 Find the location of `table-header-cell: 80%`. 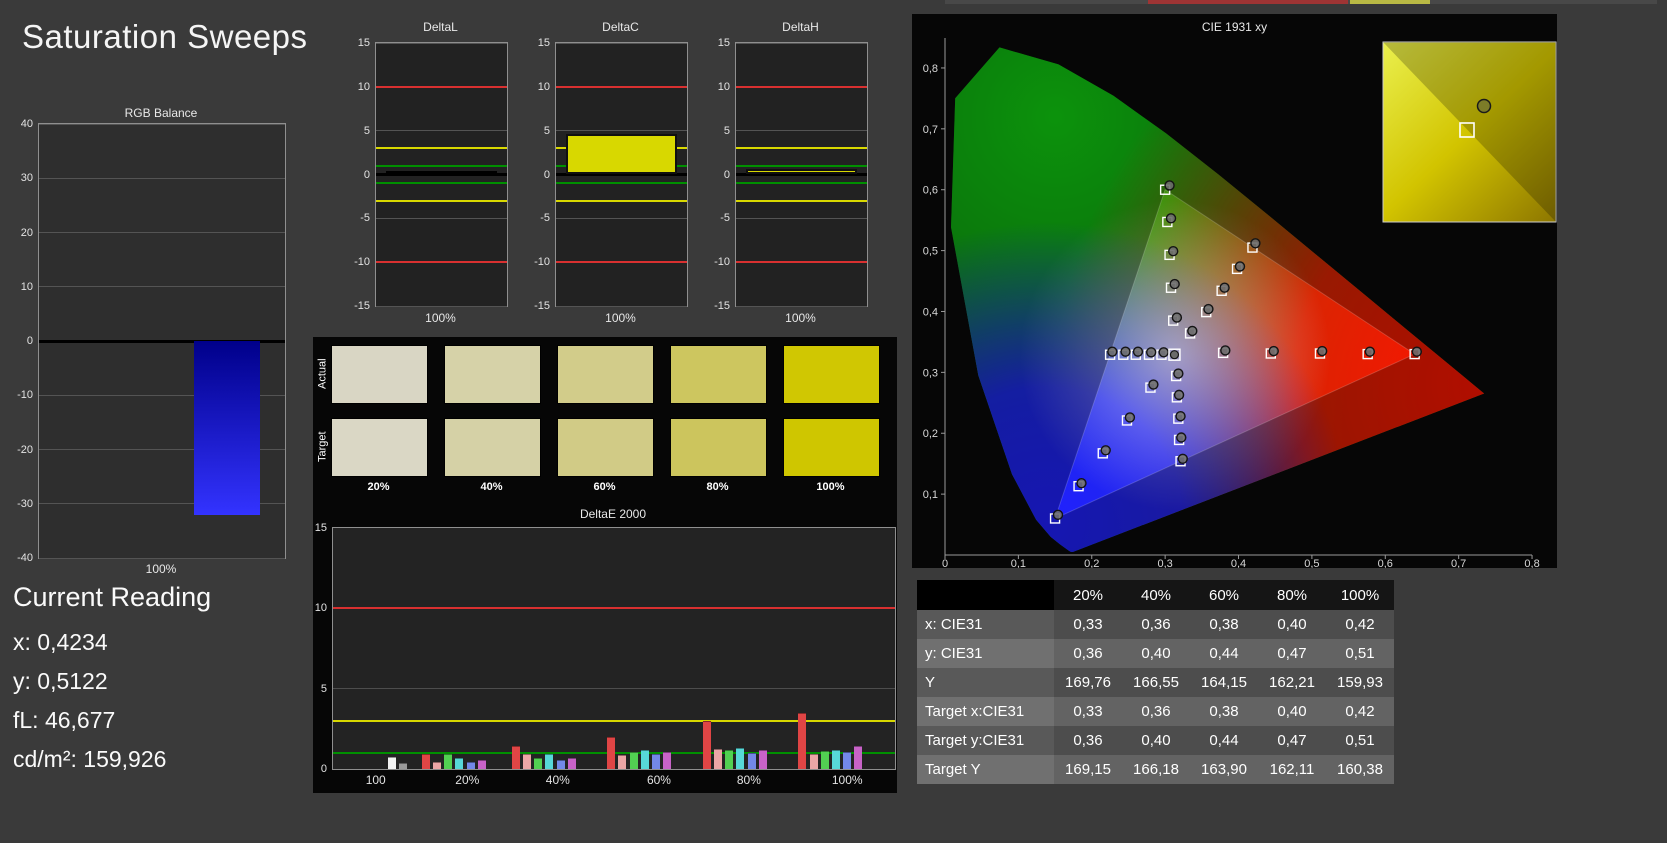

table-header-cell: 80% is located at coordinates (1292, 595).